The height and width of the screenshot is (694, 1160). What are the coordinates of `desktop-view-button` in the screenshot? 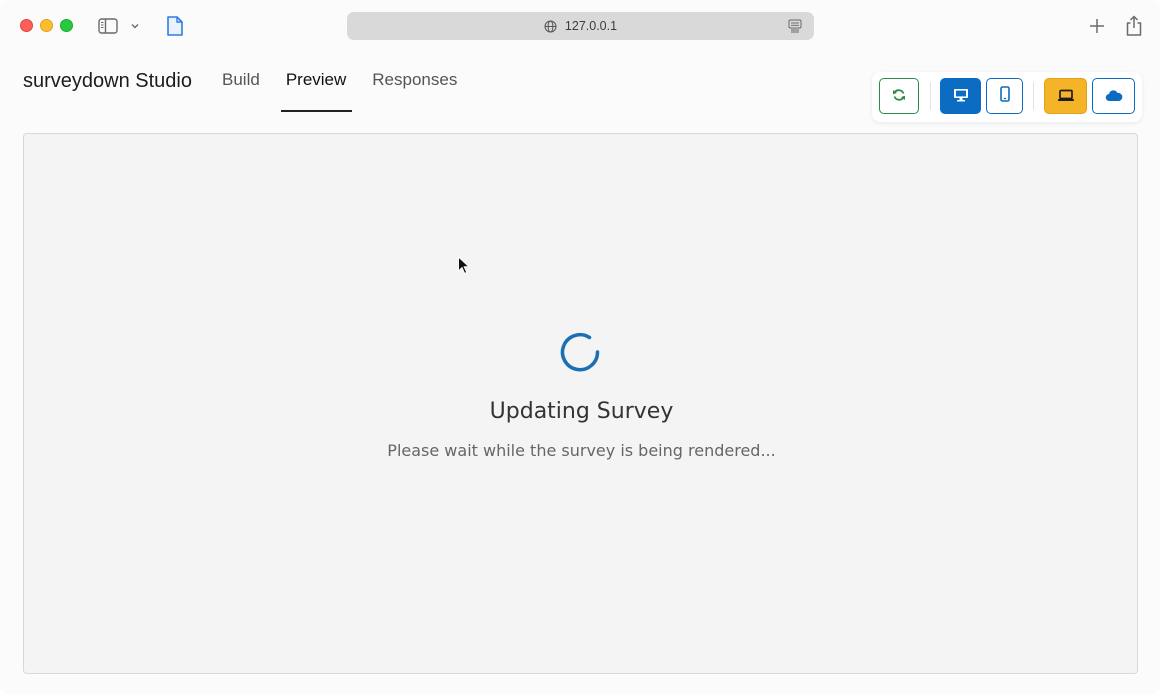 It's located at (960, 96).